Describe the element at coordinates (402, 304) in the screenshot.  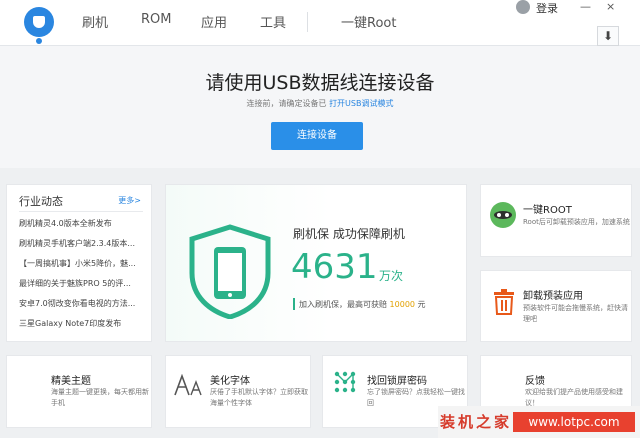
I see `footer-amount: 10000` at that location.